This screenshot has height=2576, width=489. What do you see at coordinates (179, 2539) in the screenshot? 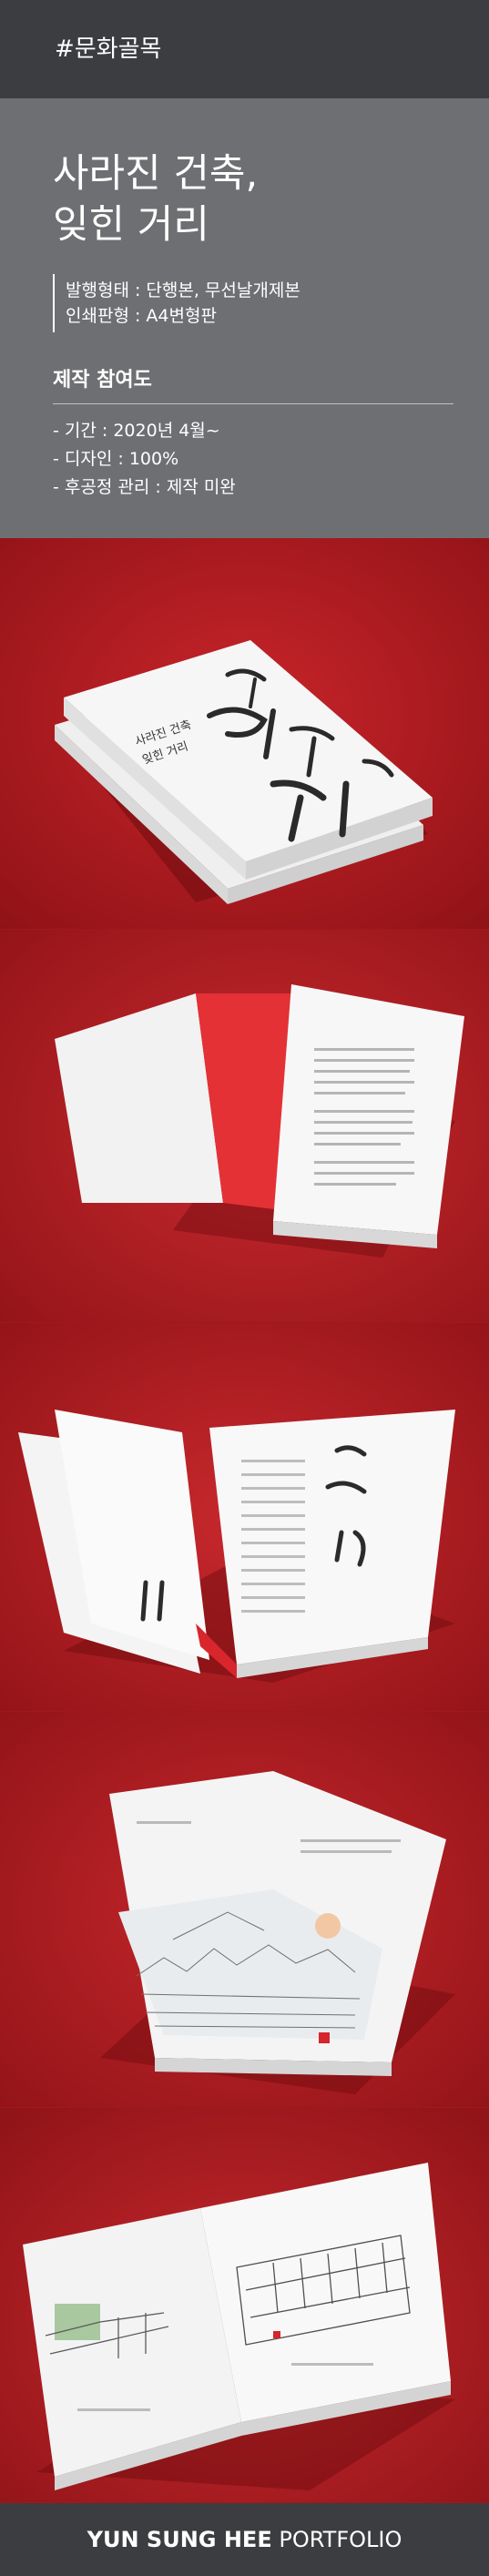
I see `author-name: YUN SUNG HEE` at bounding box center [179, 2539].